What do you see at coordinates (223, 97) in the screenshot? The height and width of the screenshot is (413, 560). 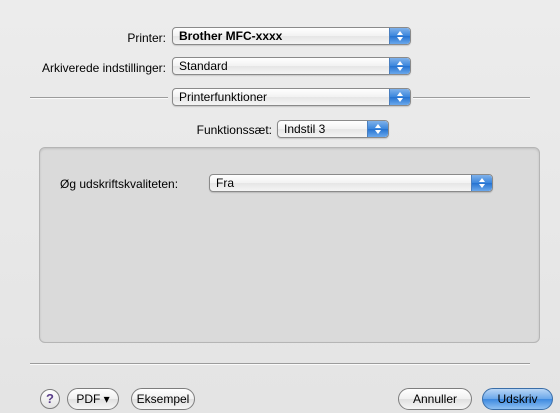 I see `pane-value: Printerfunktioner` at bounding box center [223, 97].